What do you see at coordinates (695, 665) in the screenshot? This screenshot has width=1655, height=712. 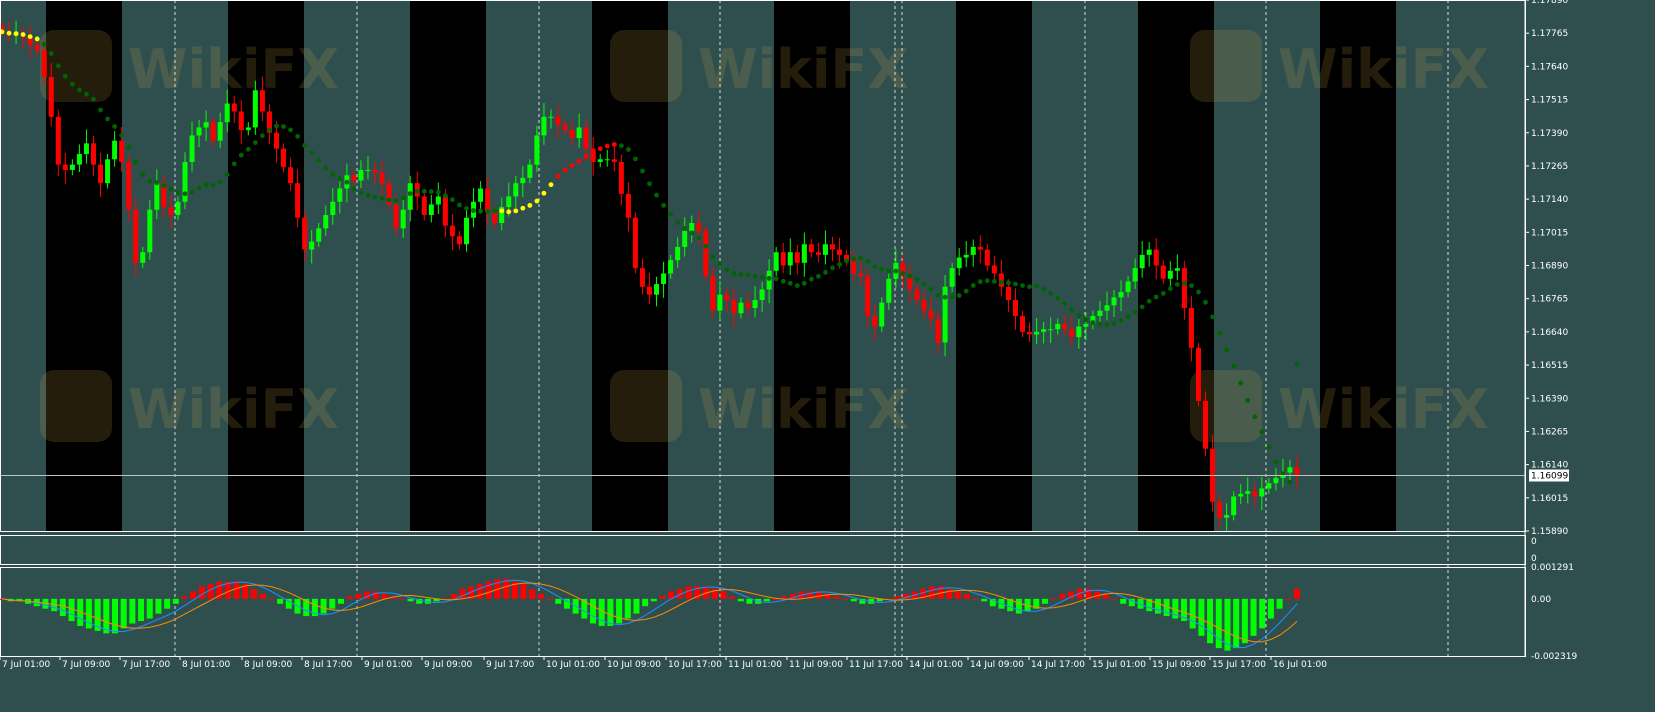 I see `x-tick-label: 10 Jul 17:00` at bounding box center [695, 665].